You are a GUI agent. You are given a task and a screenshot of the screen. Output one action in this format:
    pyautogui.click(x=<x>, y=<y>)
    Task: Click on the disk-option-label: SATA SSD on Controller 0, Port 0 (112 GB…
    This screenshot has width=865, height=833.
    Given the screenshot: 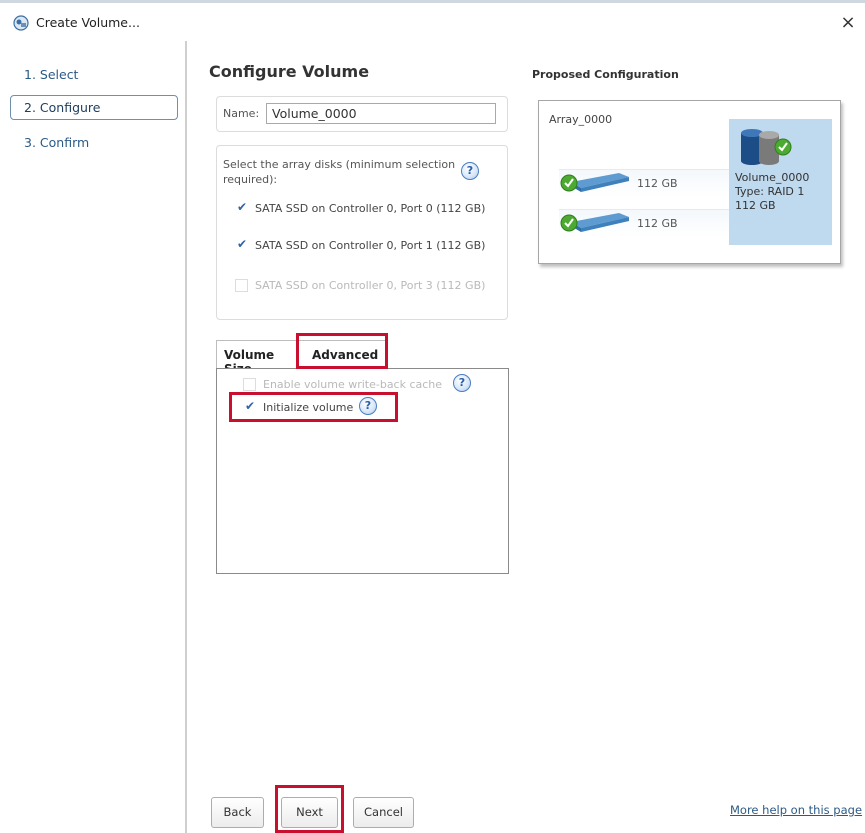 What is the action you would take?
    pyautogui.click(x=370, y=208)
    